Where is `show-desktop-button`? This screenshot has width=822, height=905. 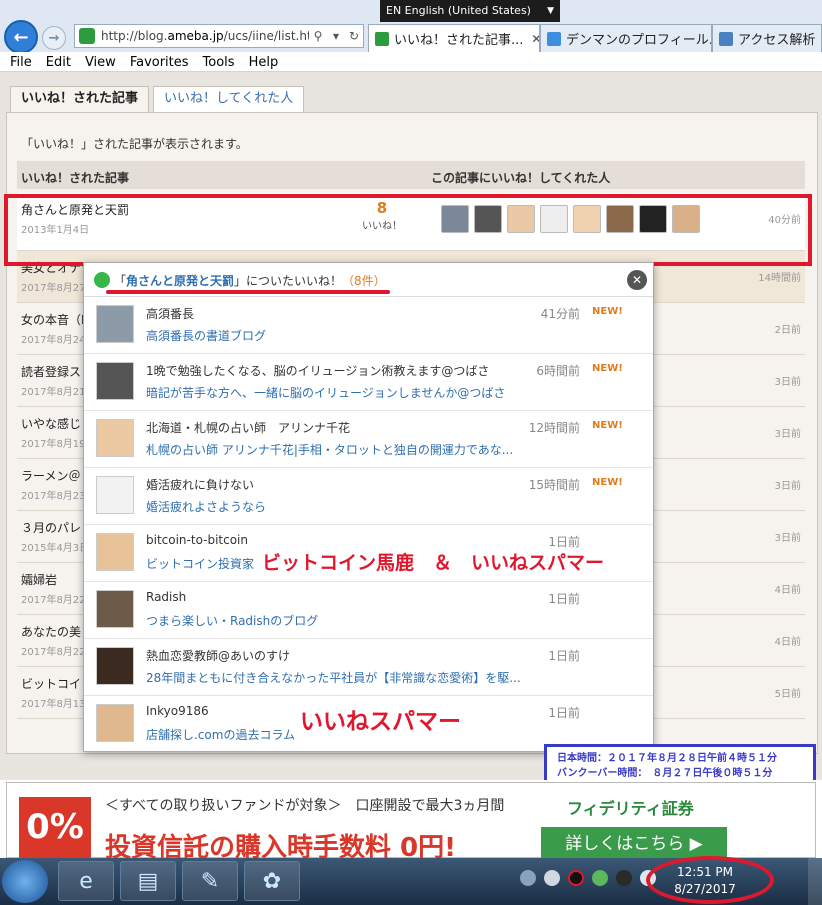 show-desktop-button is located at coordinates (815, 881).